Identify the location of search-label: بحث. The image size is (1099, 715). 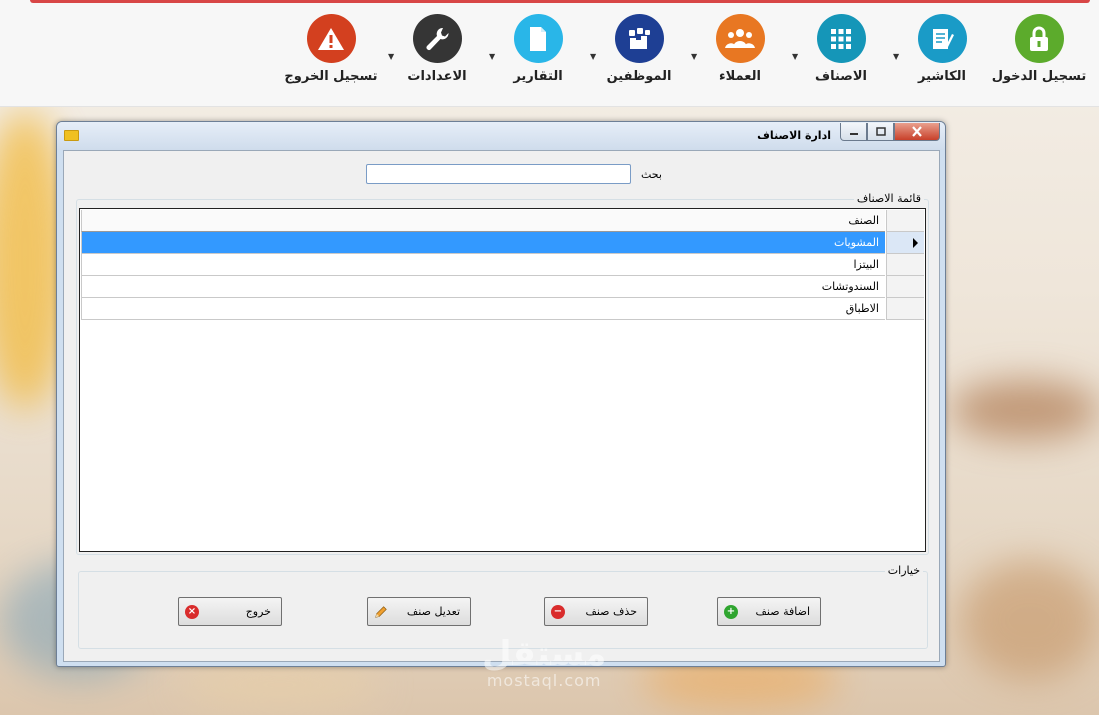
(651, 174).